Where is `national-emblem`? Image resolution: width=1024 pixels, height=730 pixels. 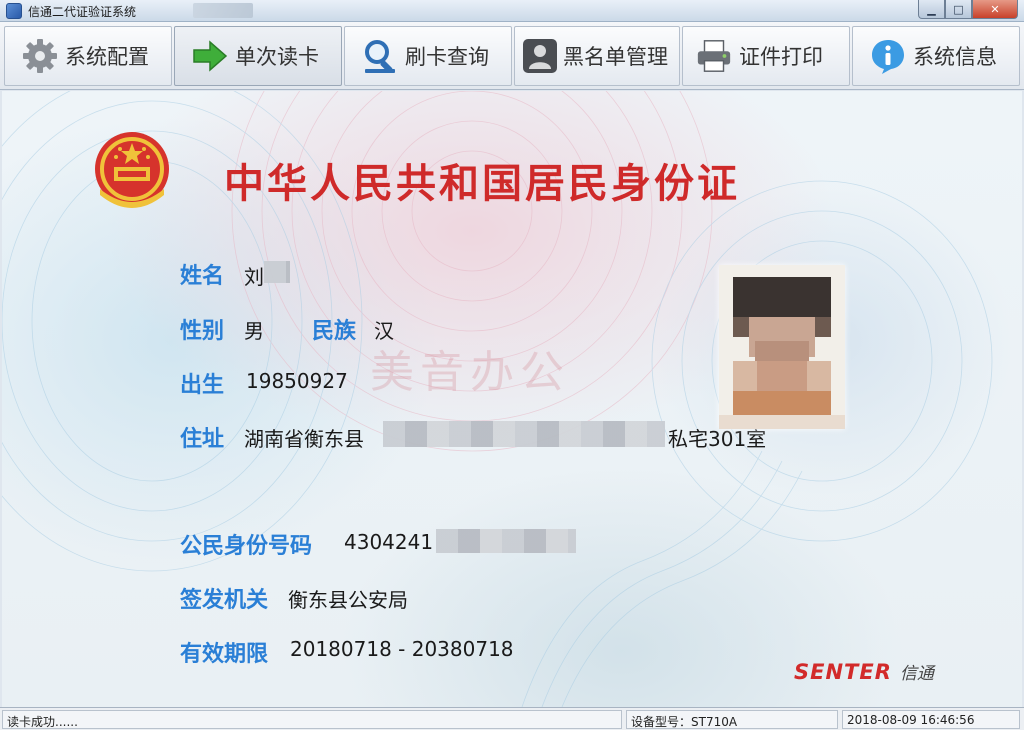 national-emblem is located at coordinates (132, 170).